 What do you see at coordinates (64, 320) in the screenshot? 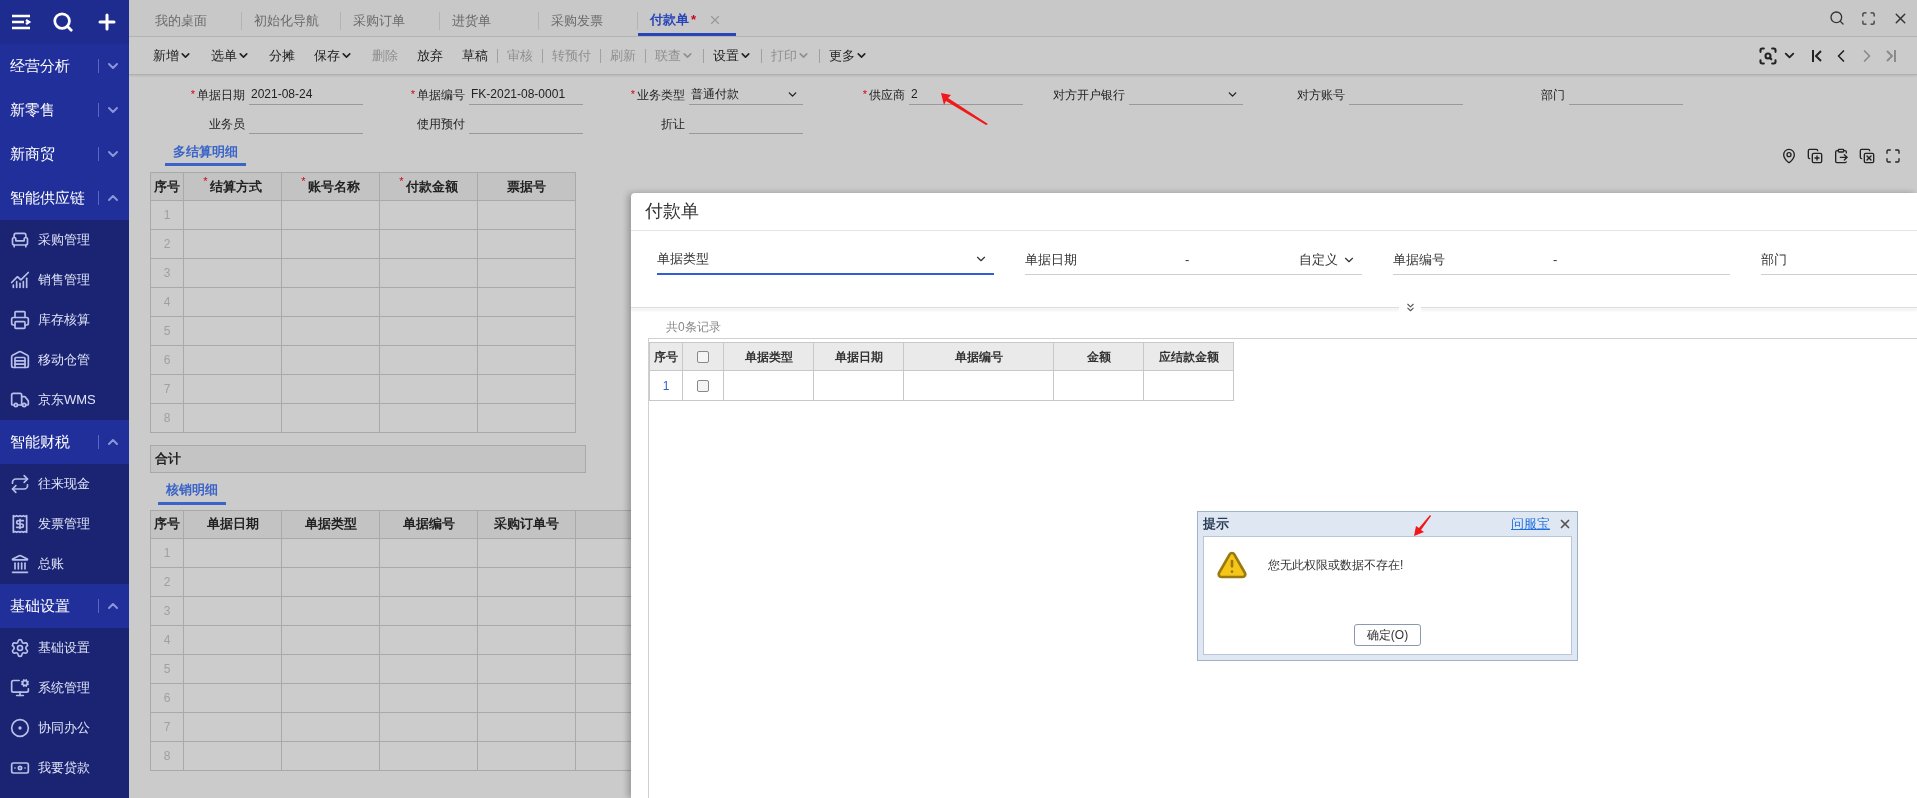
I see `sidebar-item: 库存核算` at bounding box center [64, 320].